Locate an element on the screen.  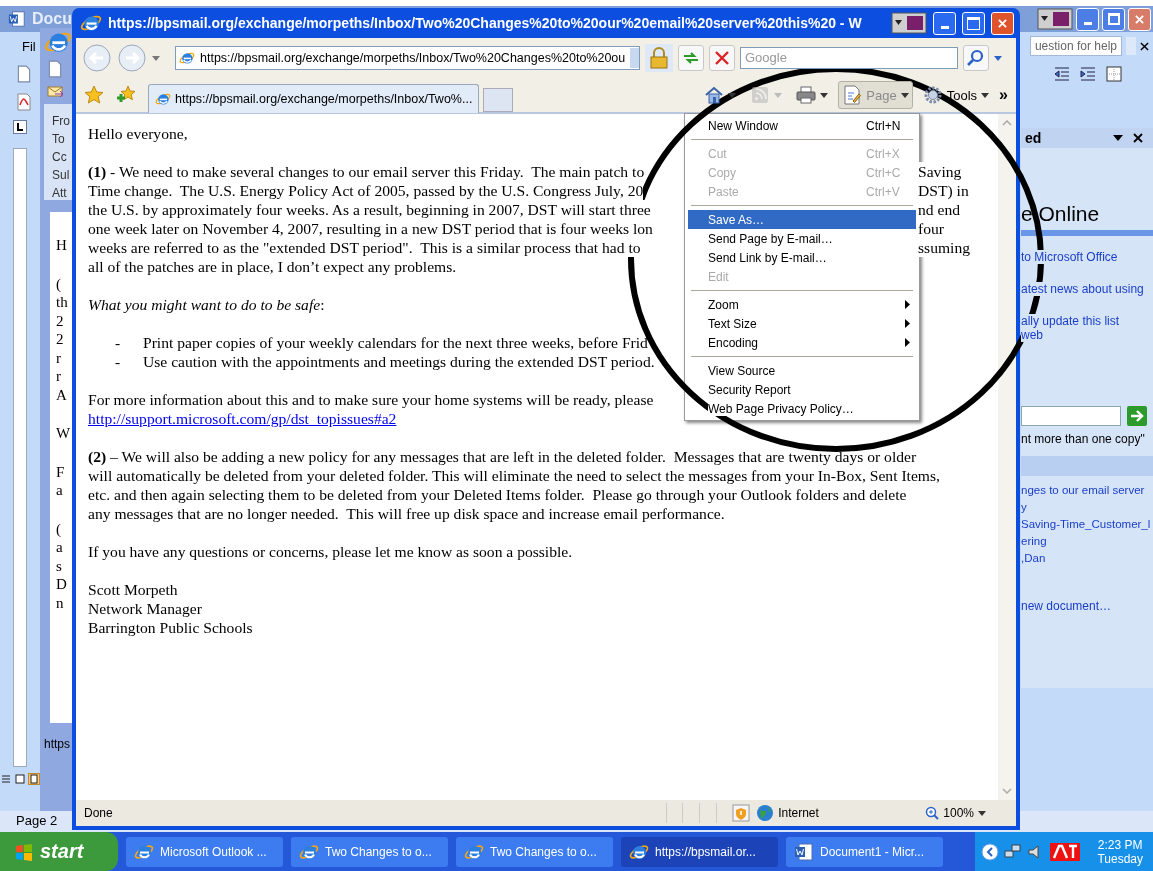
add-favorite-icon is located at coordinates (126, 95).